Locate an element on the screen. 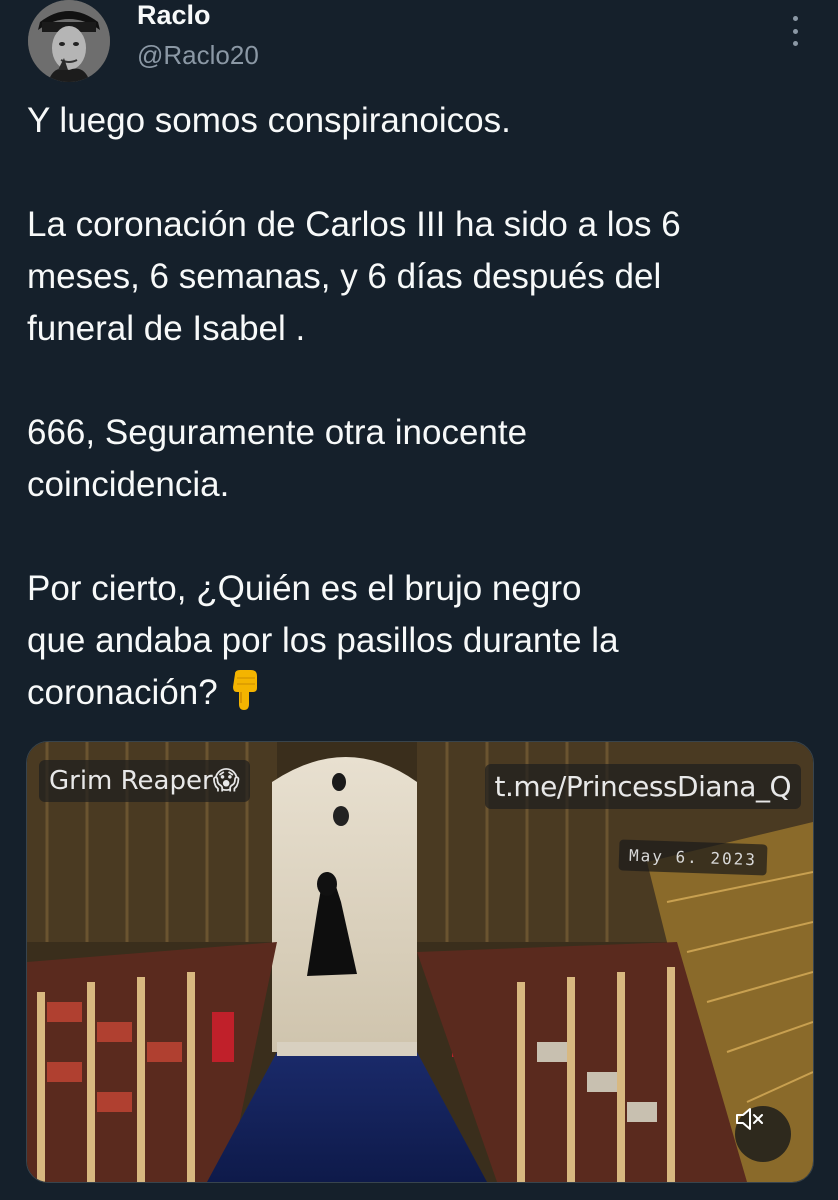 This screenshot has width=838, height=1200. avatar-portrait-icon is located at coordinates (69, 41).